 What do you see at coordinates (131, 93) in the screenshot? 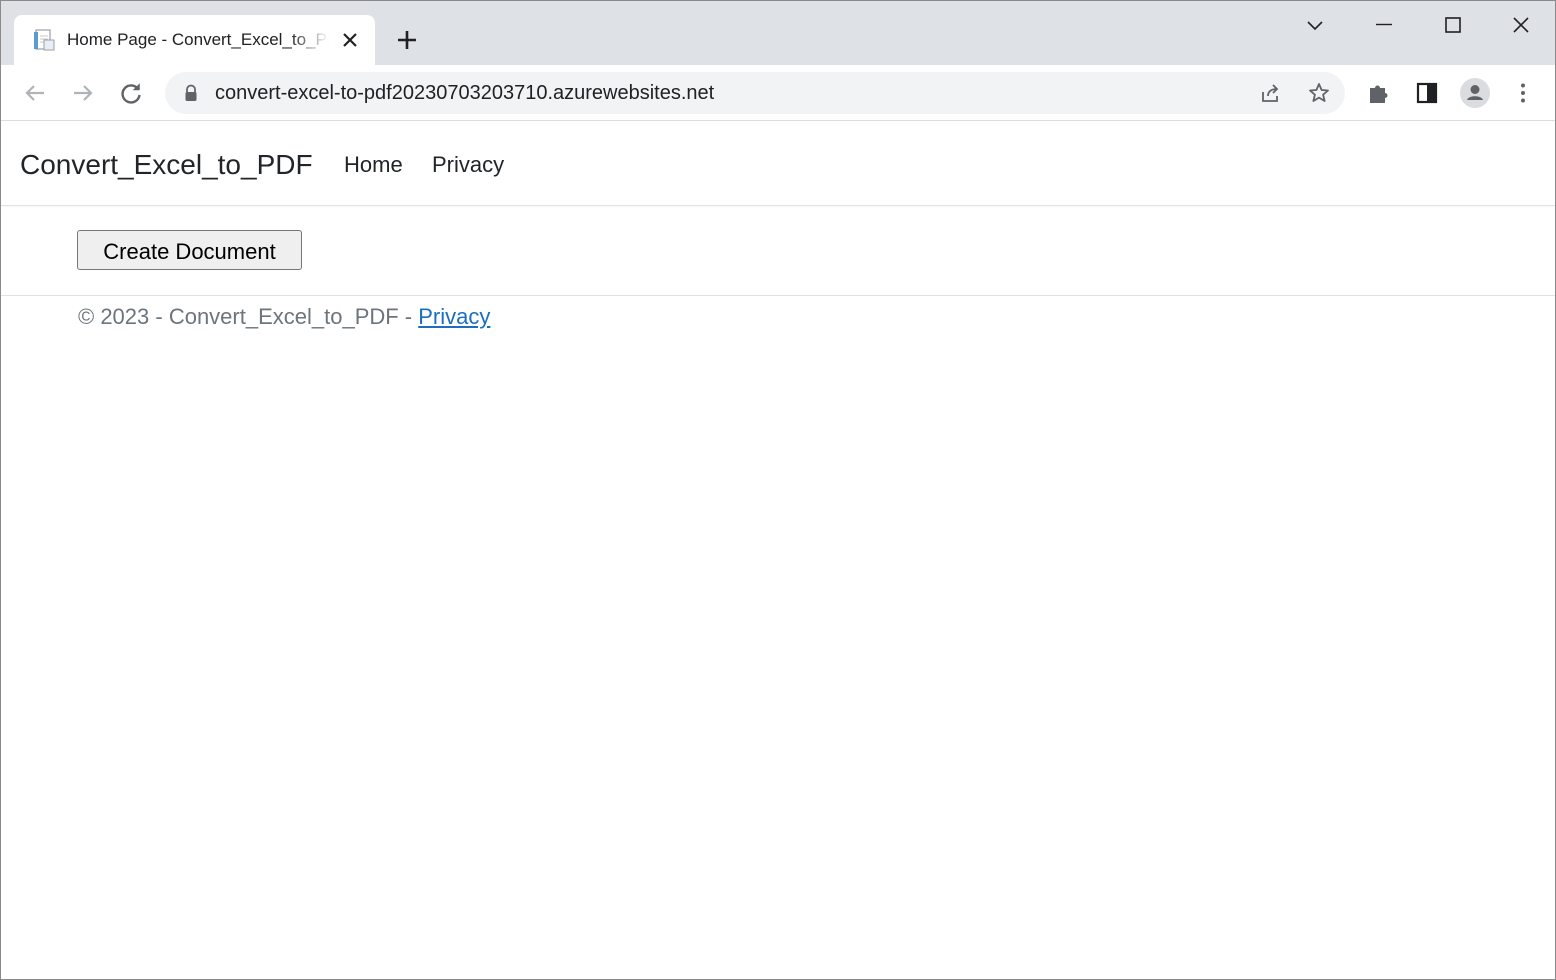
I see `reload-icon` at bounding box center [131, 93].